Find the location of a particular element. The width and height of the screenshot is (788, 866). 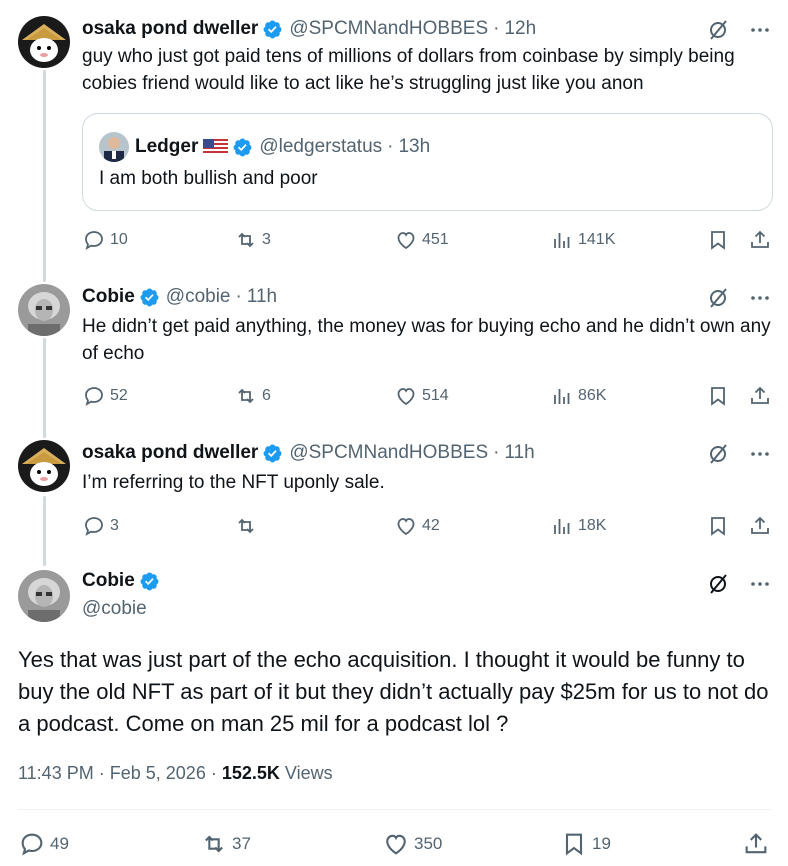

post-date: Feb 5, 2026 is located at coordinates (158, 773).